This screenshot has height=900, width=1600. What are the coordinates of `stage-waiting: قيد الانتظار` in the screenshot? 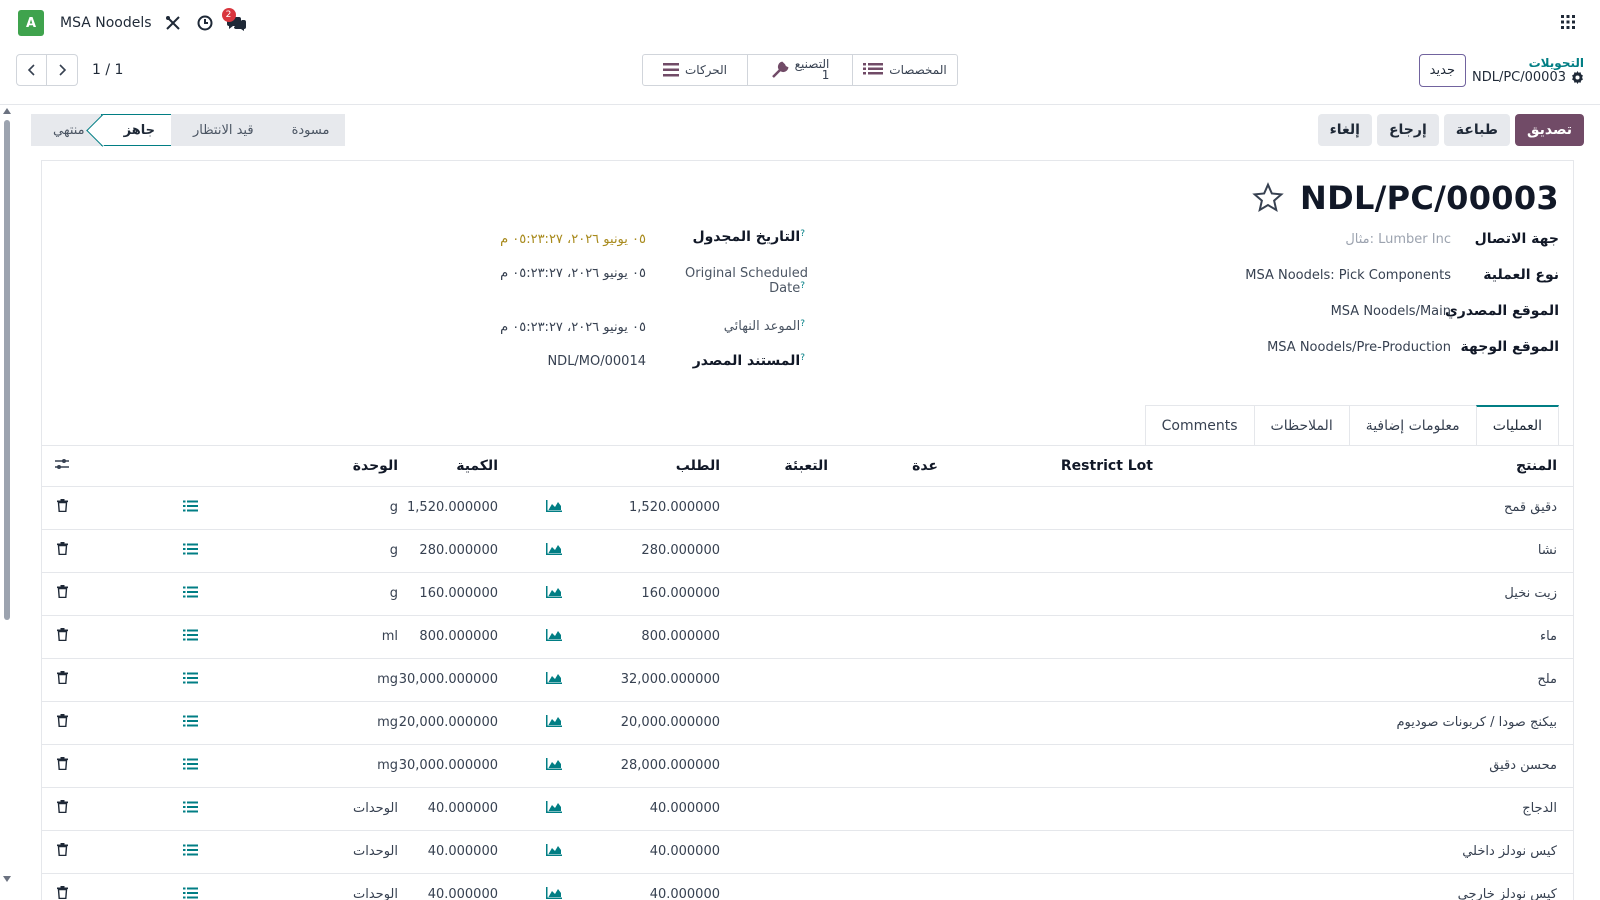 It's located at (220, 130).